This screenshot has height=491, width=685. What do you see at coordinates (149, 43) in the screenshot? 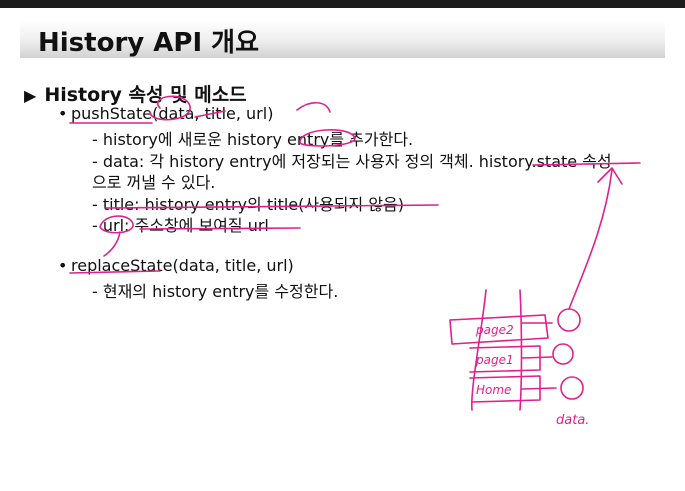
I see `slide-title: History API 개요` at bounding box center [149, 43].